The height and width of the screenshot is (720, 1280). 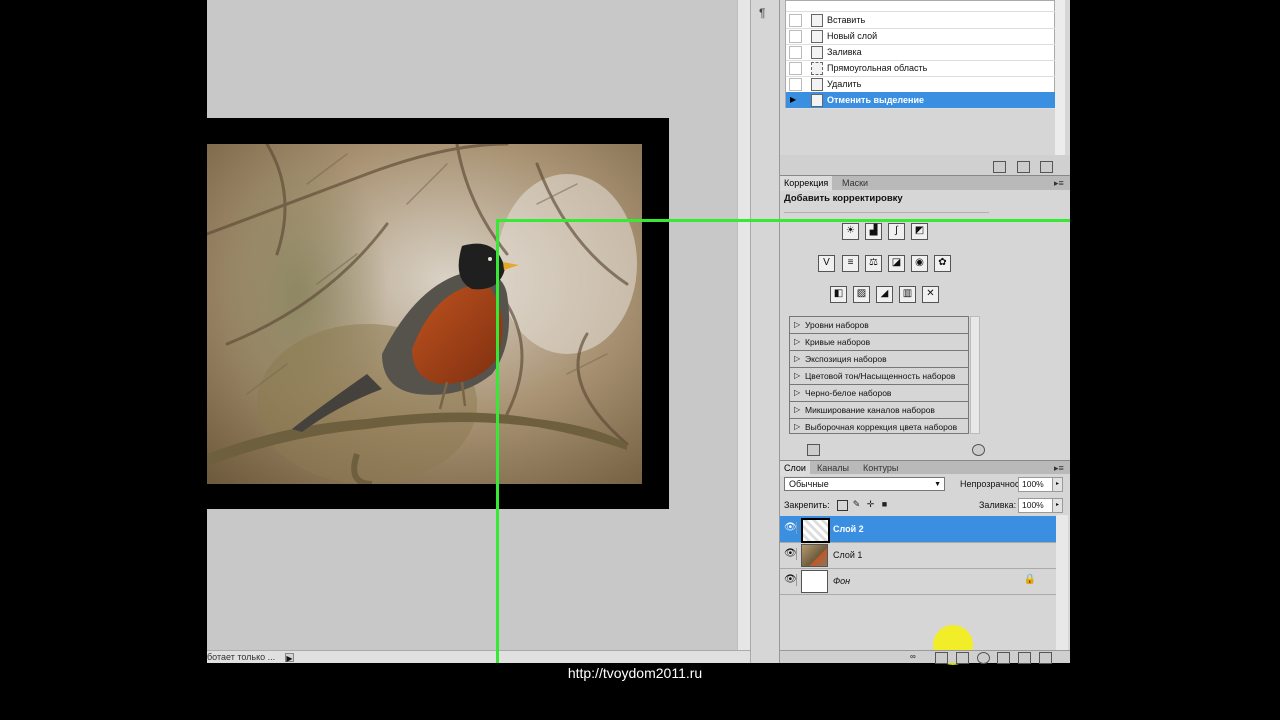 I want to click on layer-row: 👁 Слой 1, so click(x=918, y=555).